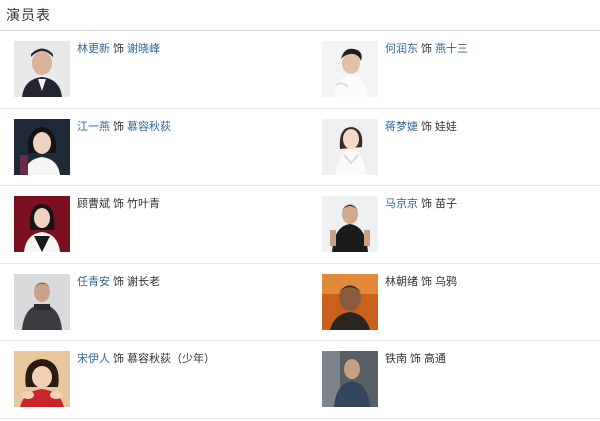 This screenshot has width=600, height=421. I want to click on role-name-link: 慕容秋荻, so click(149, 126).